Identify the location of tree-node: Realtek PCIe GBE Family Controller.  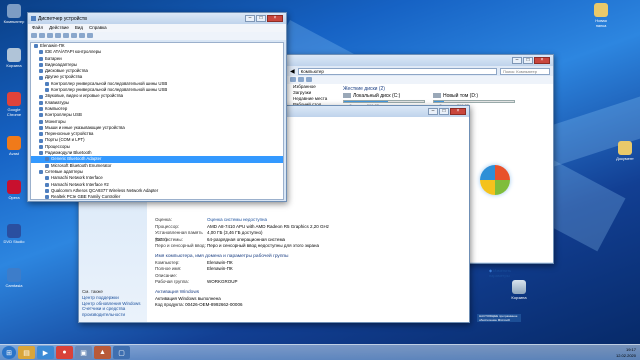
(157, 196).